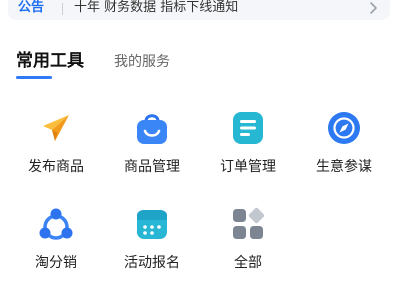  What do you see at coordinates (62, 9) in the screenshot?
I see `notice-divider` at bounding box center [62, 9].